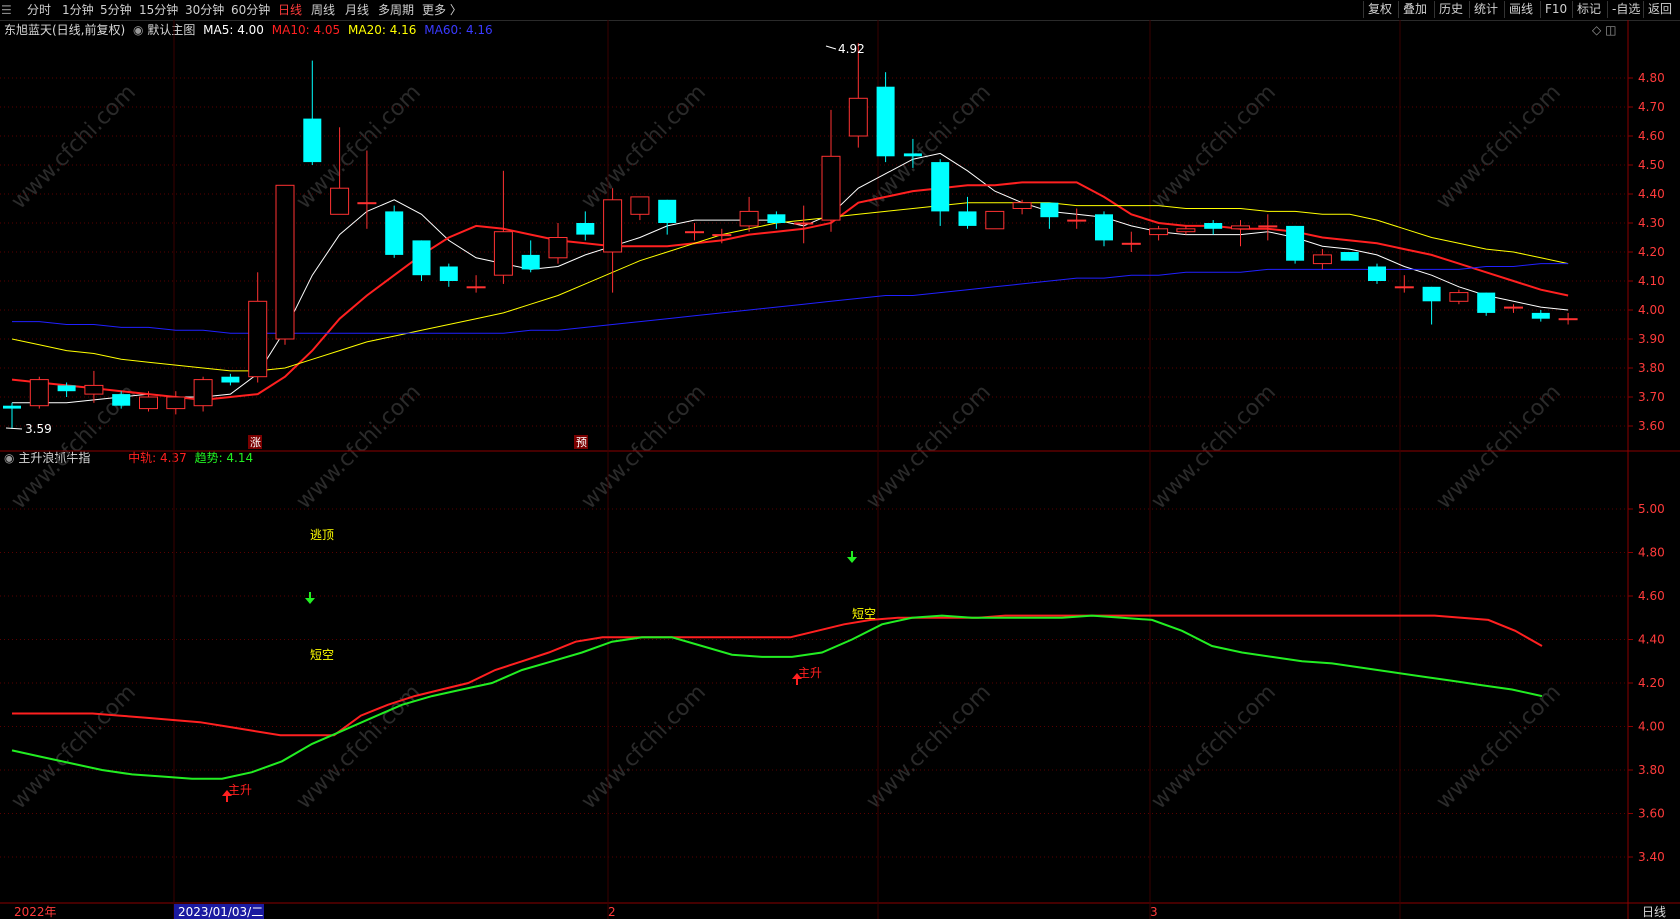  What do you see at coordinates (831, 47) in the screenshot?
I see `high-pointer` at bounding box center [831, 47].